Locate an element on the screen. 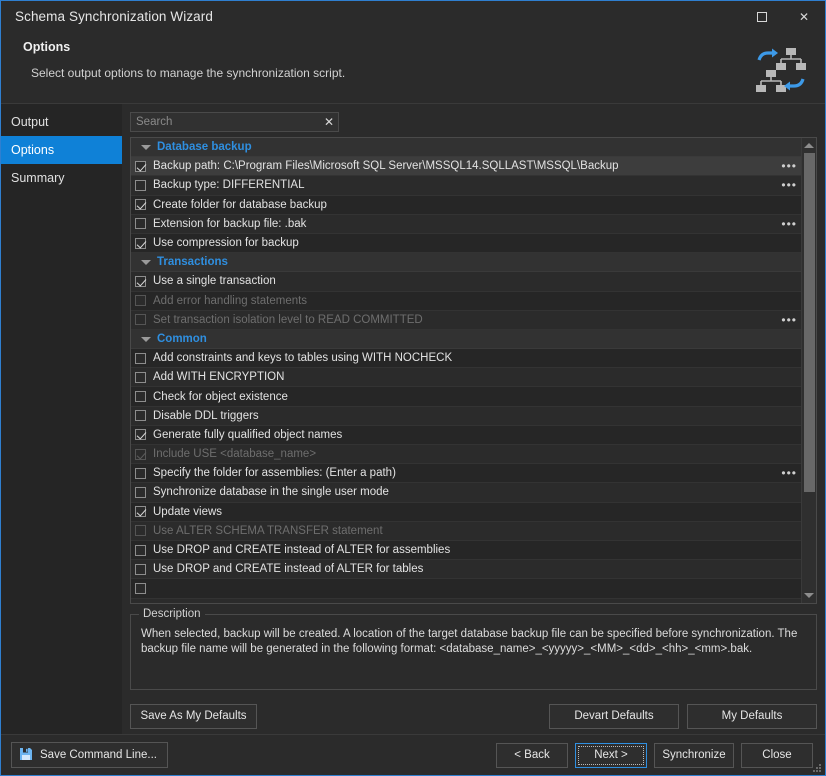 This screenshot has height=776, width=826. scroll-down-button is located at coordinates (809, 595).